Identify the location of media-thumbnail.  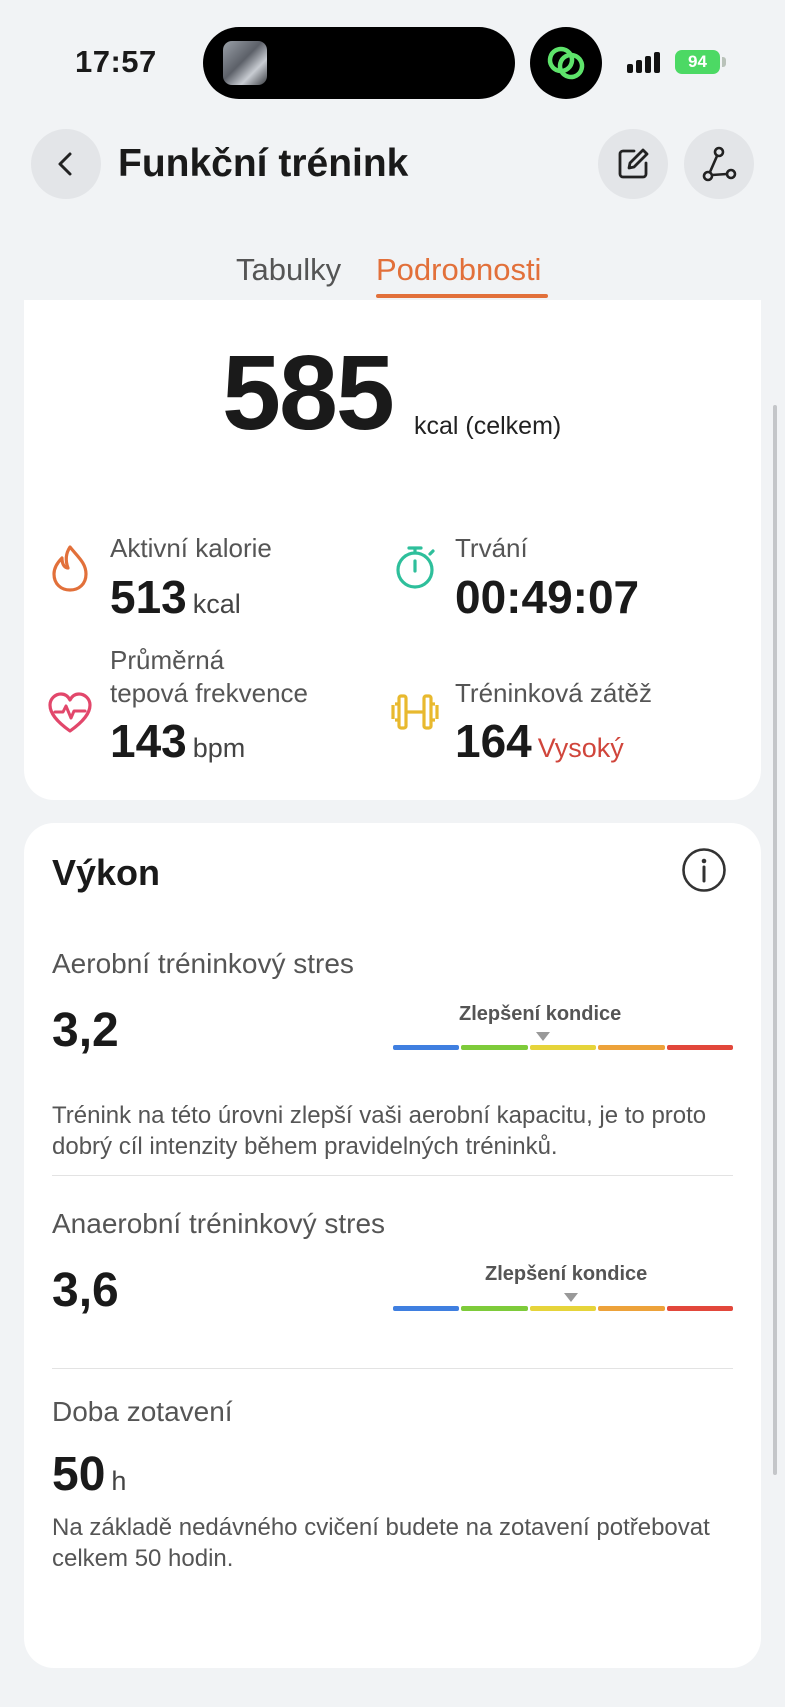
(245, 63).